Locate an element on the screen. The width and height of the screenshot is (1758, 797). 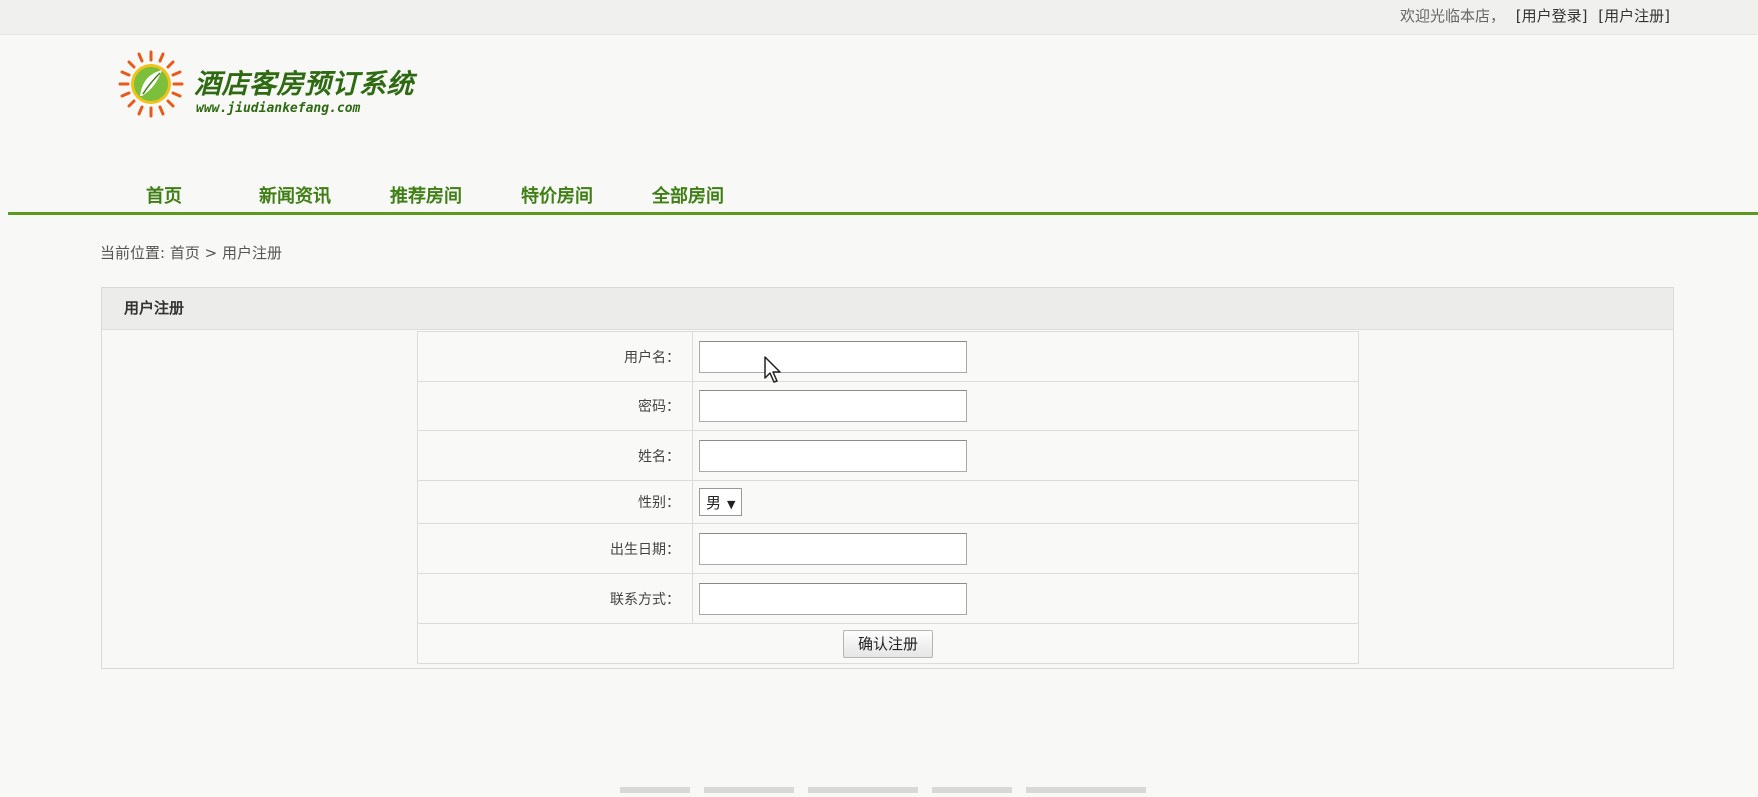
welcome-text: 欢迎光临本店， is located at coordinates (1452, 16).